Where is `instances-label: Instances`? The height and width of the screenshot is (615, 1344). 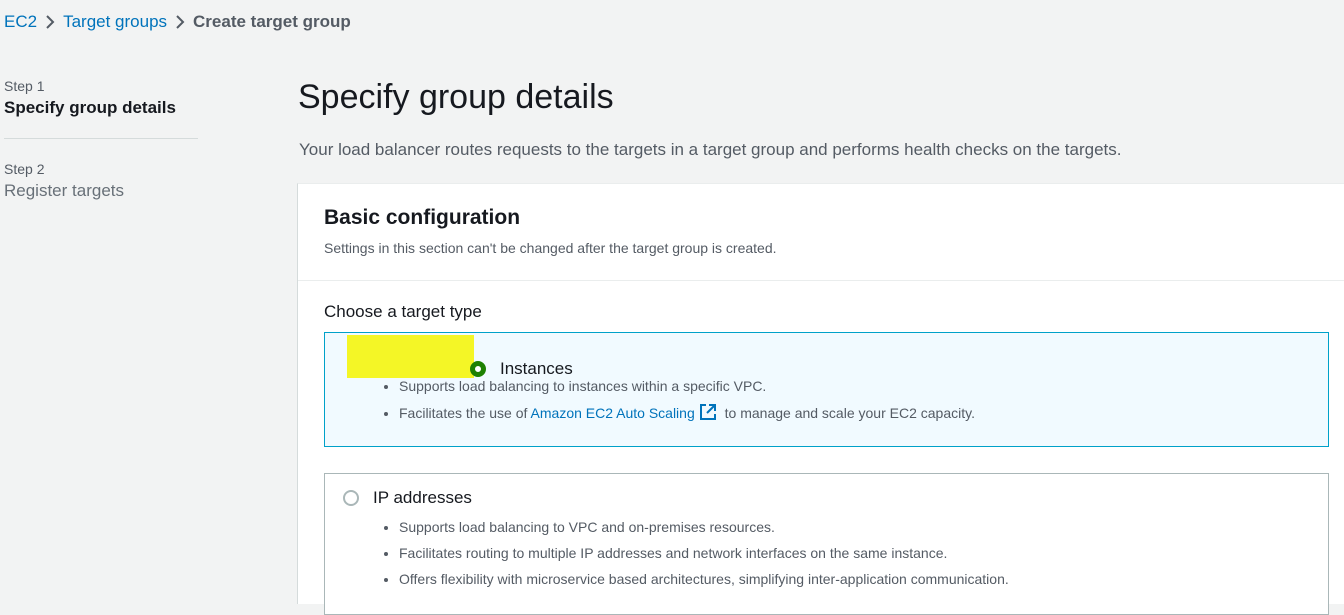 instances-label: Instances is located at coordinates (536, 368).